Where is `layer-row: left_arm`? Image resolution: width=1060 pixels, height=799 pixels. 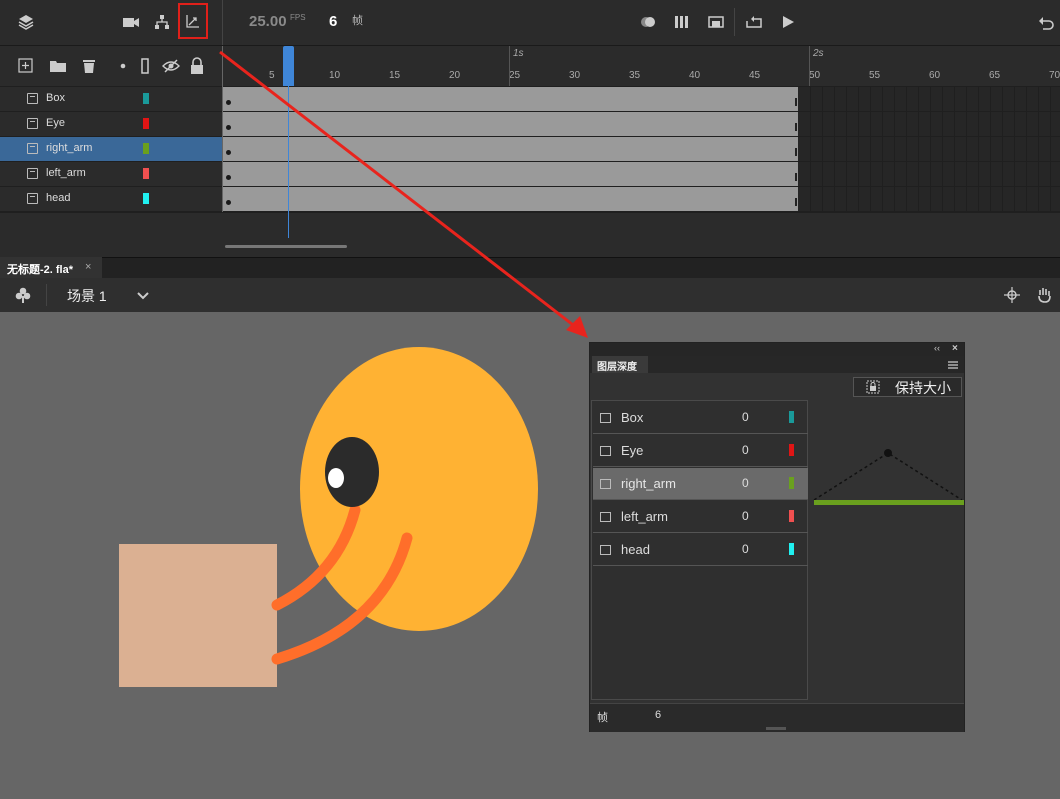 layer-row: left_arm is located at coordinates (111, 174).